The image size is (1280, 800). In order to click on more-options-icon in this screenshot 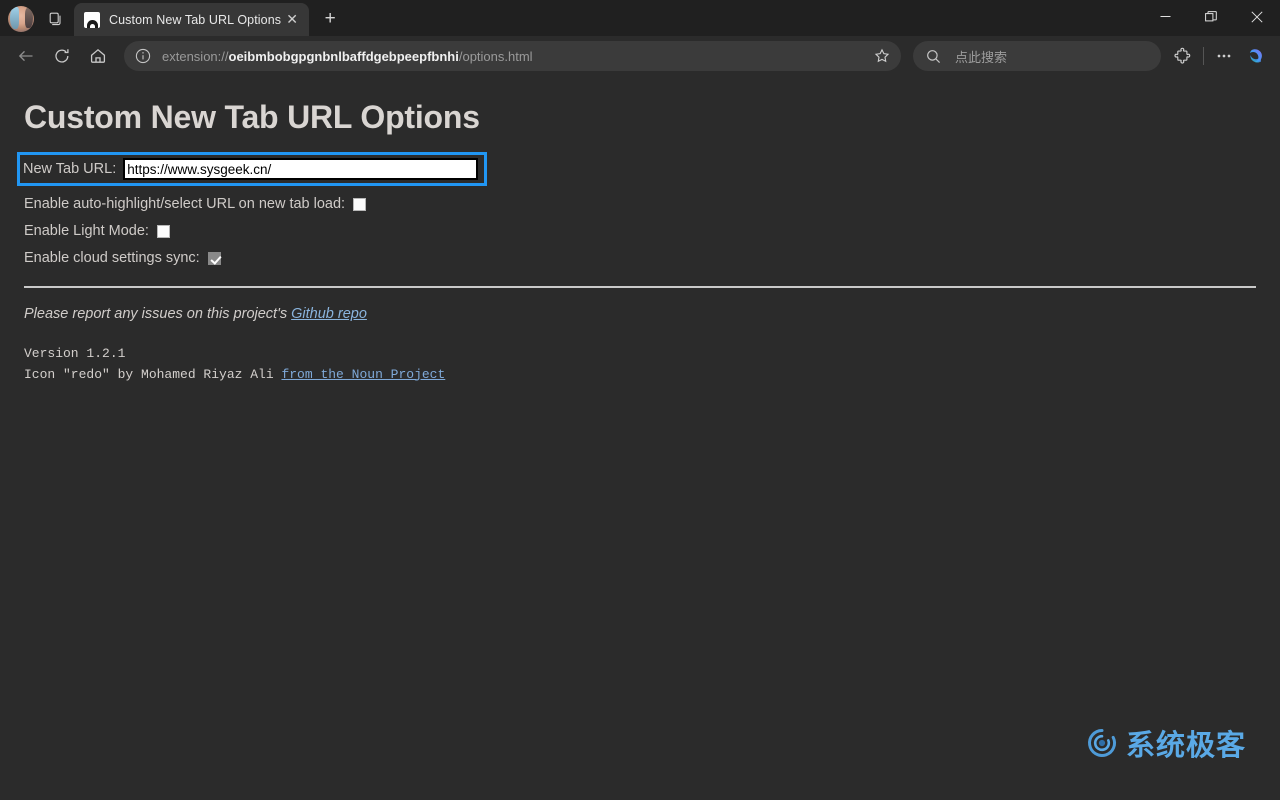, I will do `click(1224, 56)`.